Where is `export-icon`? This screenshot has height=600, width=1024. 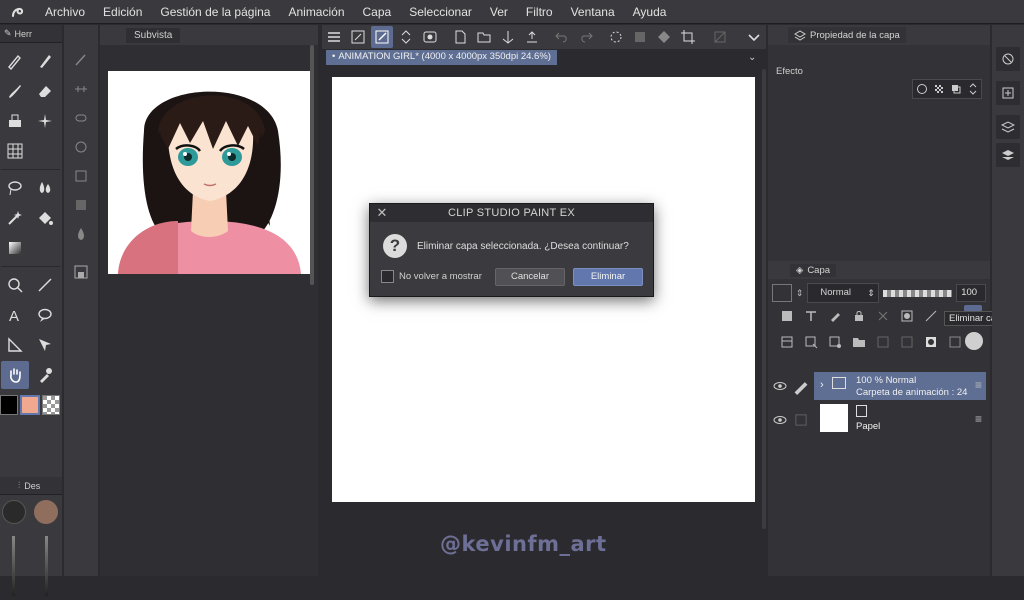 export-icon is located at coordinates (532, 37).